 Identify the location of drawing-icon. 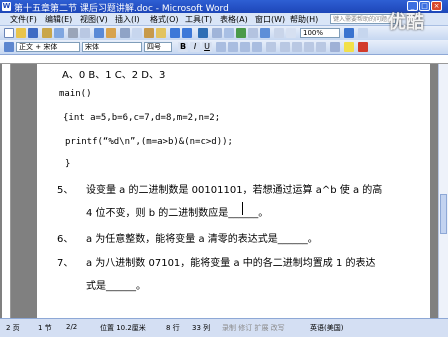
(265, 33).